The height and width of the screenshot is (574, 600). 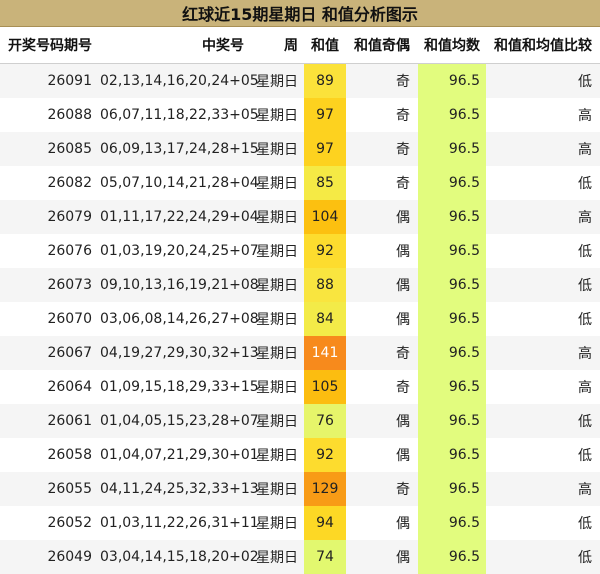 I want to click on numbers-cell: 09,10,13,16,19,21+08, so click(x=179, y=285).